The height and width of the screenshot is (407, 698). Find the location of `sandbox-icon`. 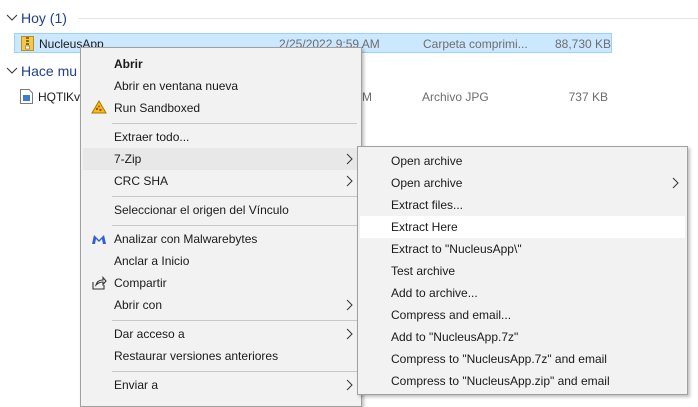

sandbox-icon is located at coordinates (99, 107).